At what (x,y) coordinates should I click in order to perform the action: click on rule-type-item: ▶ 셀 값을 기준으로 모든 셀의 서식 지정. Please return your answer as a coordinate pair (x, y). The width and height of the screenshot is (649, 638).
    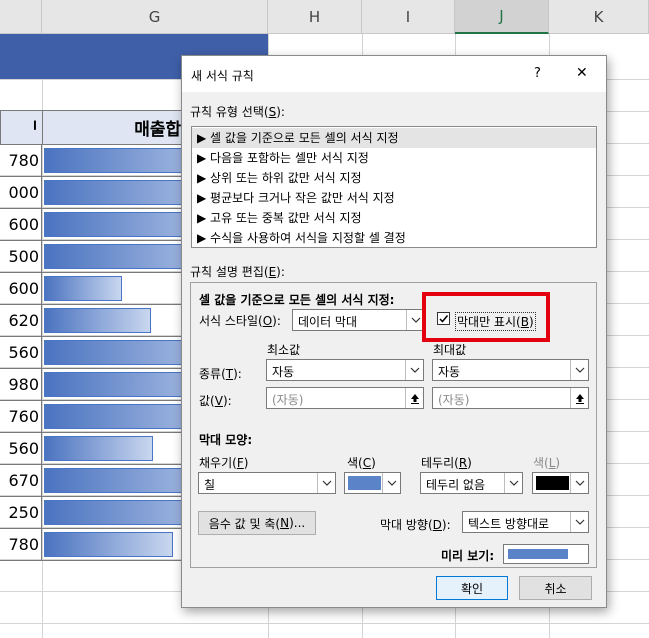
    Looking at the image, I should click on (394, 138).